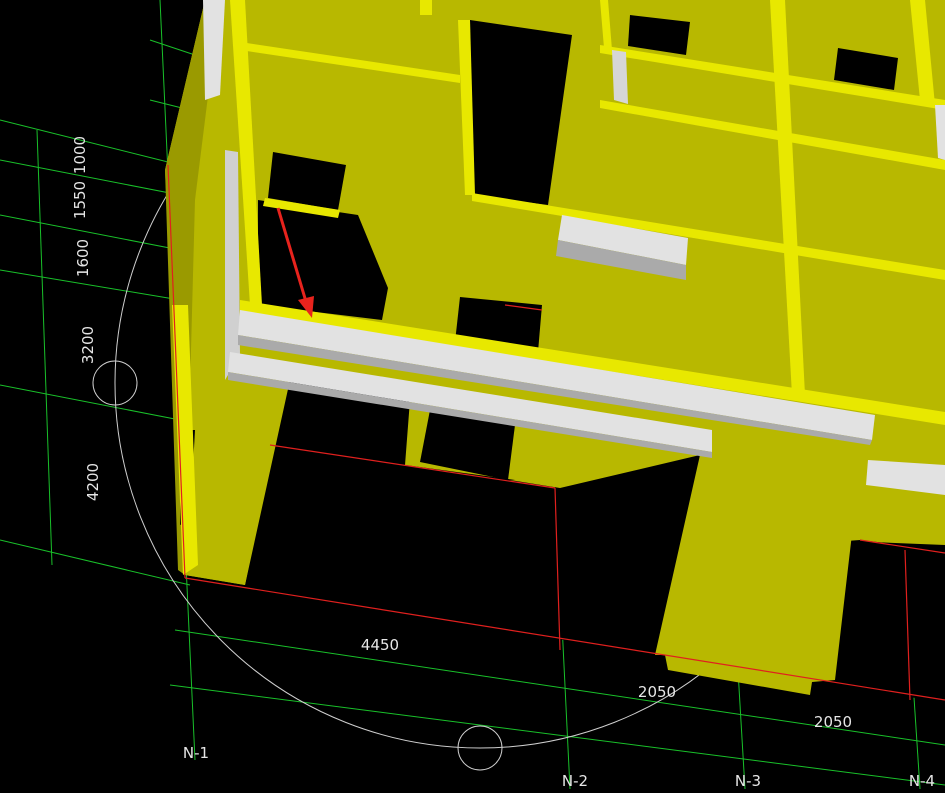 The image size is (945, 793). I want to click on dimension-label: 1550, so click(80, 200).